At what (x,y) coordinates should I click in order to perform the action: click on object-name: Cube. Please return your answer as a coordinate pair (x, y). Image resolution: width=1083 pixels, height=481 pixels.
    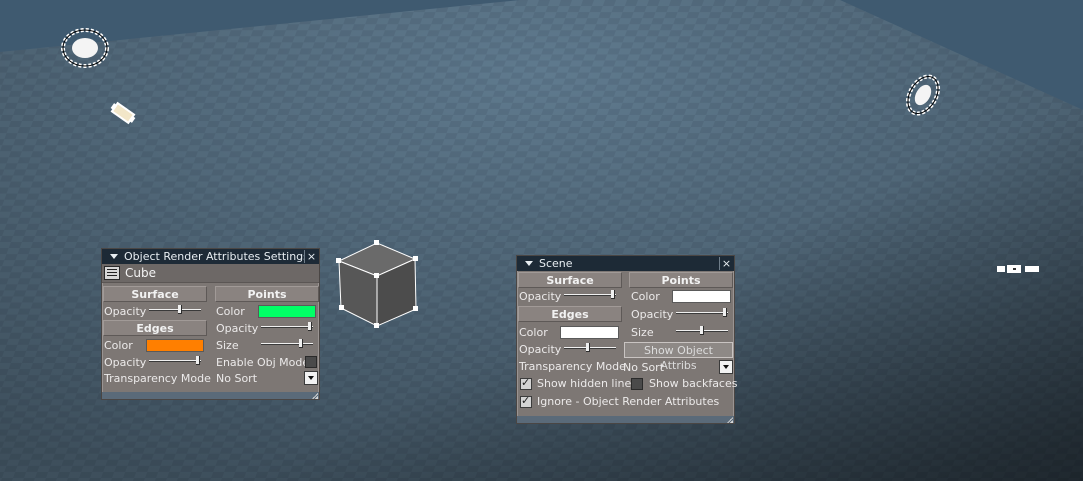
    Looking at the image, I should click on (140, 273).